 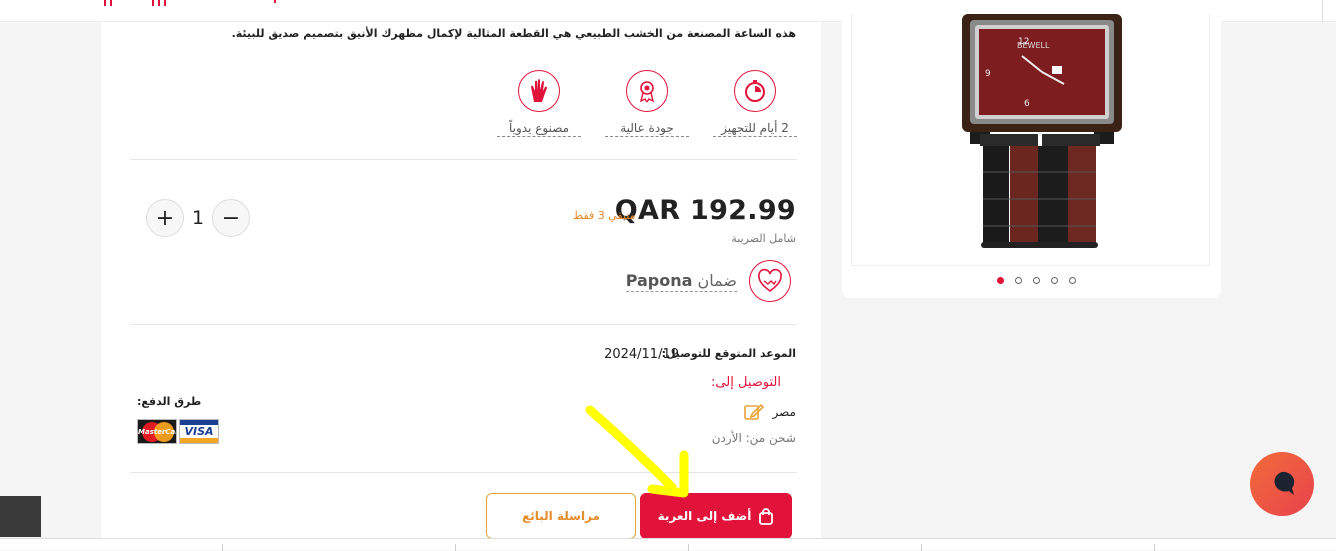 I want to click on product-price: QAR 192.99, so click(x=705, y=210).